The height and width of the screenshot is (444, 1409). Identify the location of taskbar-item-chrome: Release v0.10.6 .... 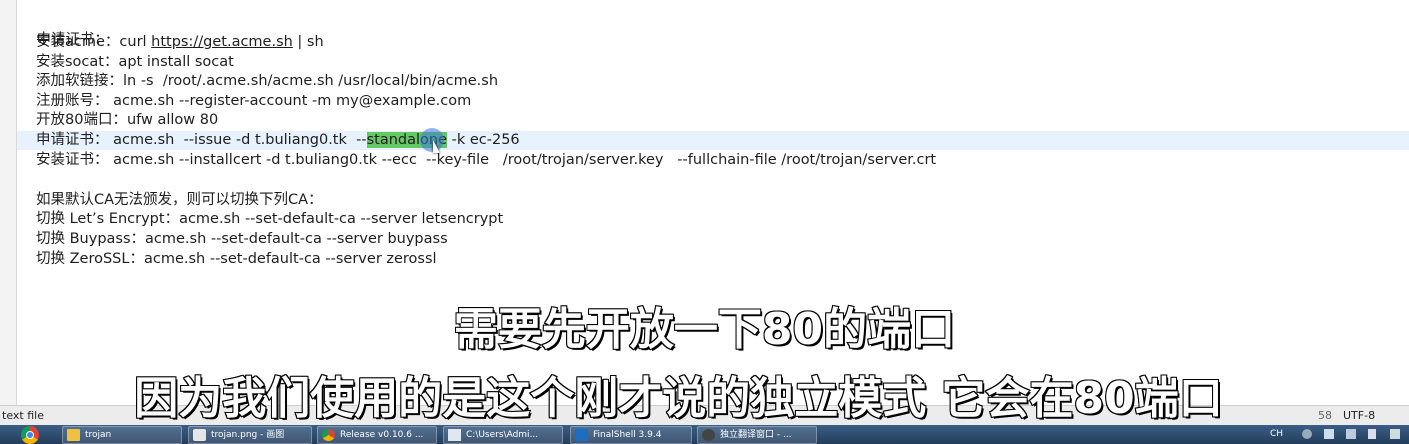
(377, 435).